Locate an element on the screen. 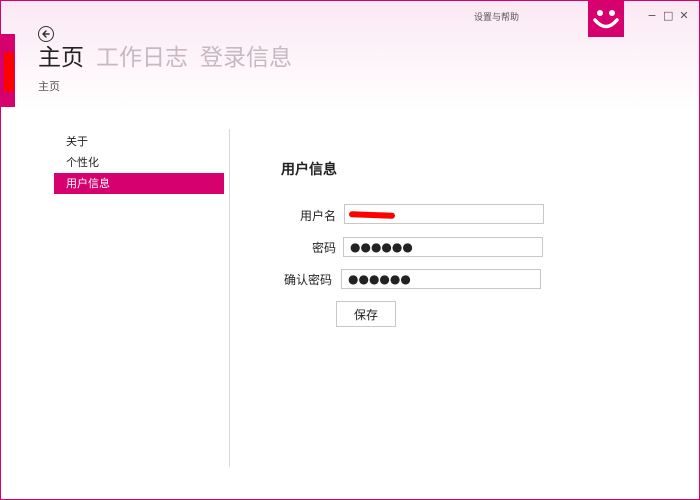  back-arrow-icon is located at coordinates (46, 34).